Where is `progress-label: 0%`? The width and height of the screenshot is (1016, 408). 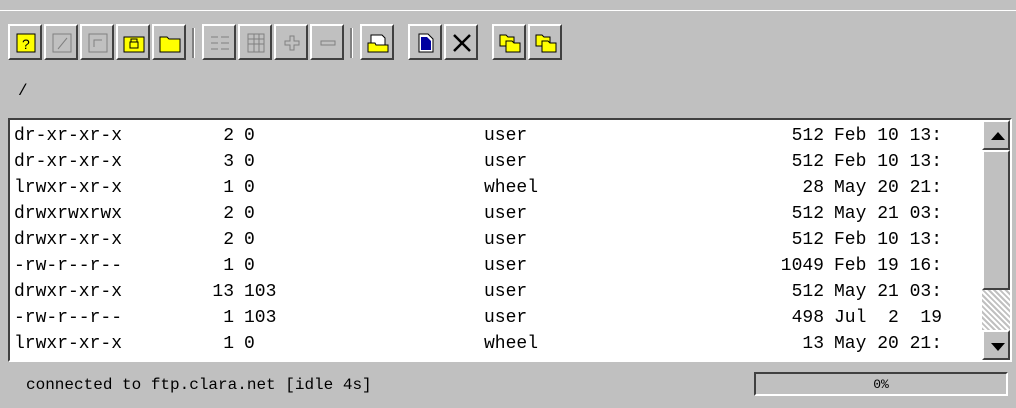 progress-label: 0% is located at coordinates (881, 384).